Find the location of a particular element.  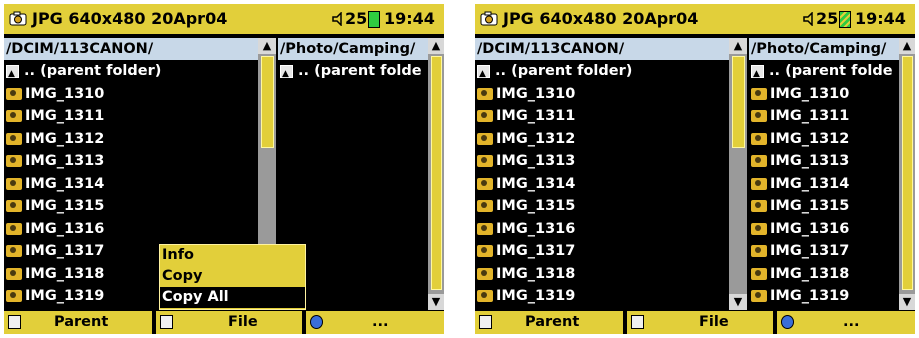

file-icon is located at coordinates (637, 322).